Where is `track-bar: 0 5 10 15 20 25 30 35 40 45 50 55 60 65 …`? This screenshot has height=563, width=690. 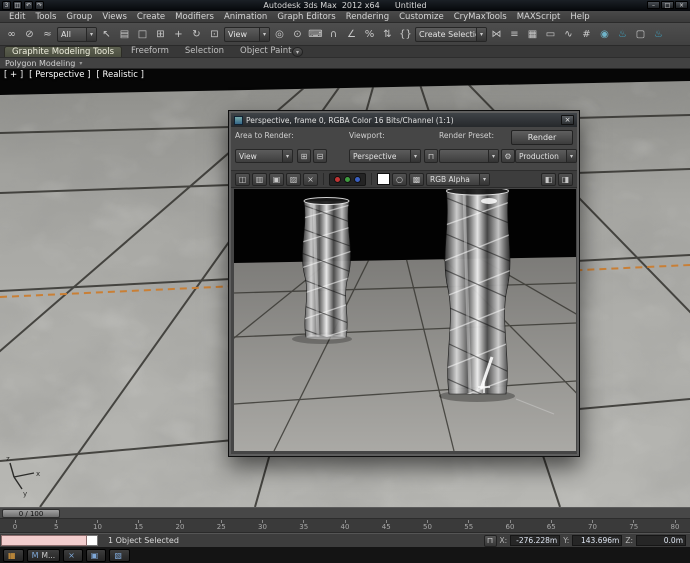
track-bar: 0 5 10 15 20 25 30 35 40 45 50 55 60 65 … is located at coordinates (345, 526).